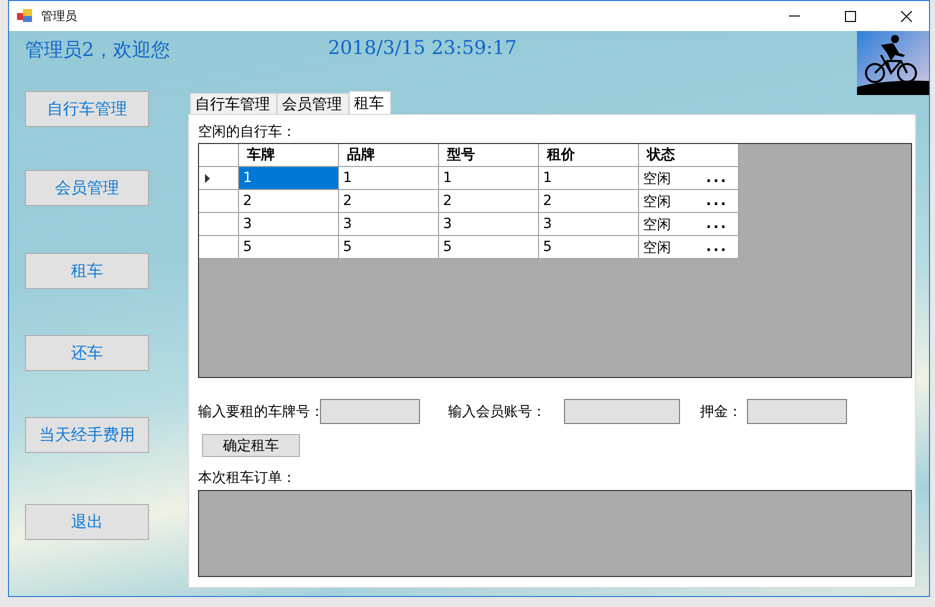 This screenshot has height=607, width=935. Describe the element at coordinates (489, 155) in the screenshot. I see `column-header: 型号` at that location.